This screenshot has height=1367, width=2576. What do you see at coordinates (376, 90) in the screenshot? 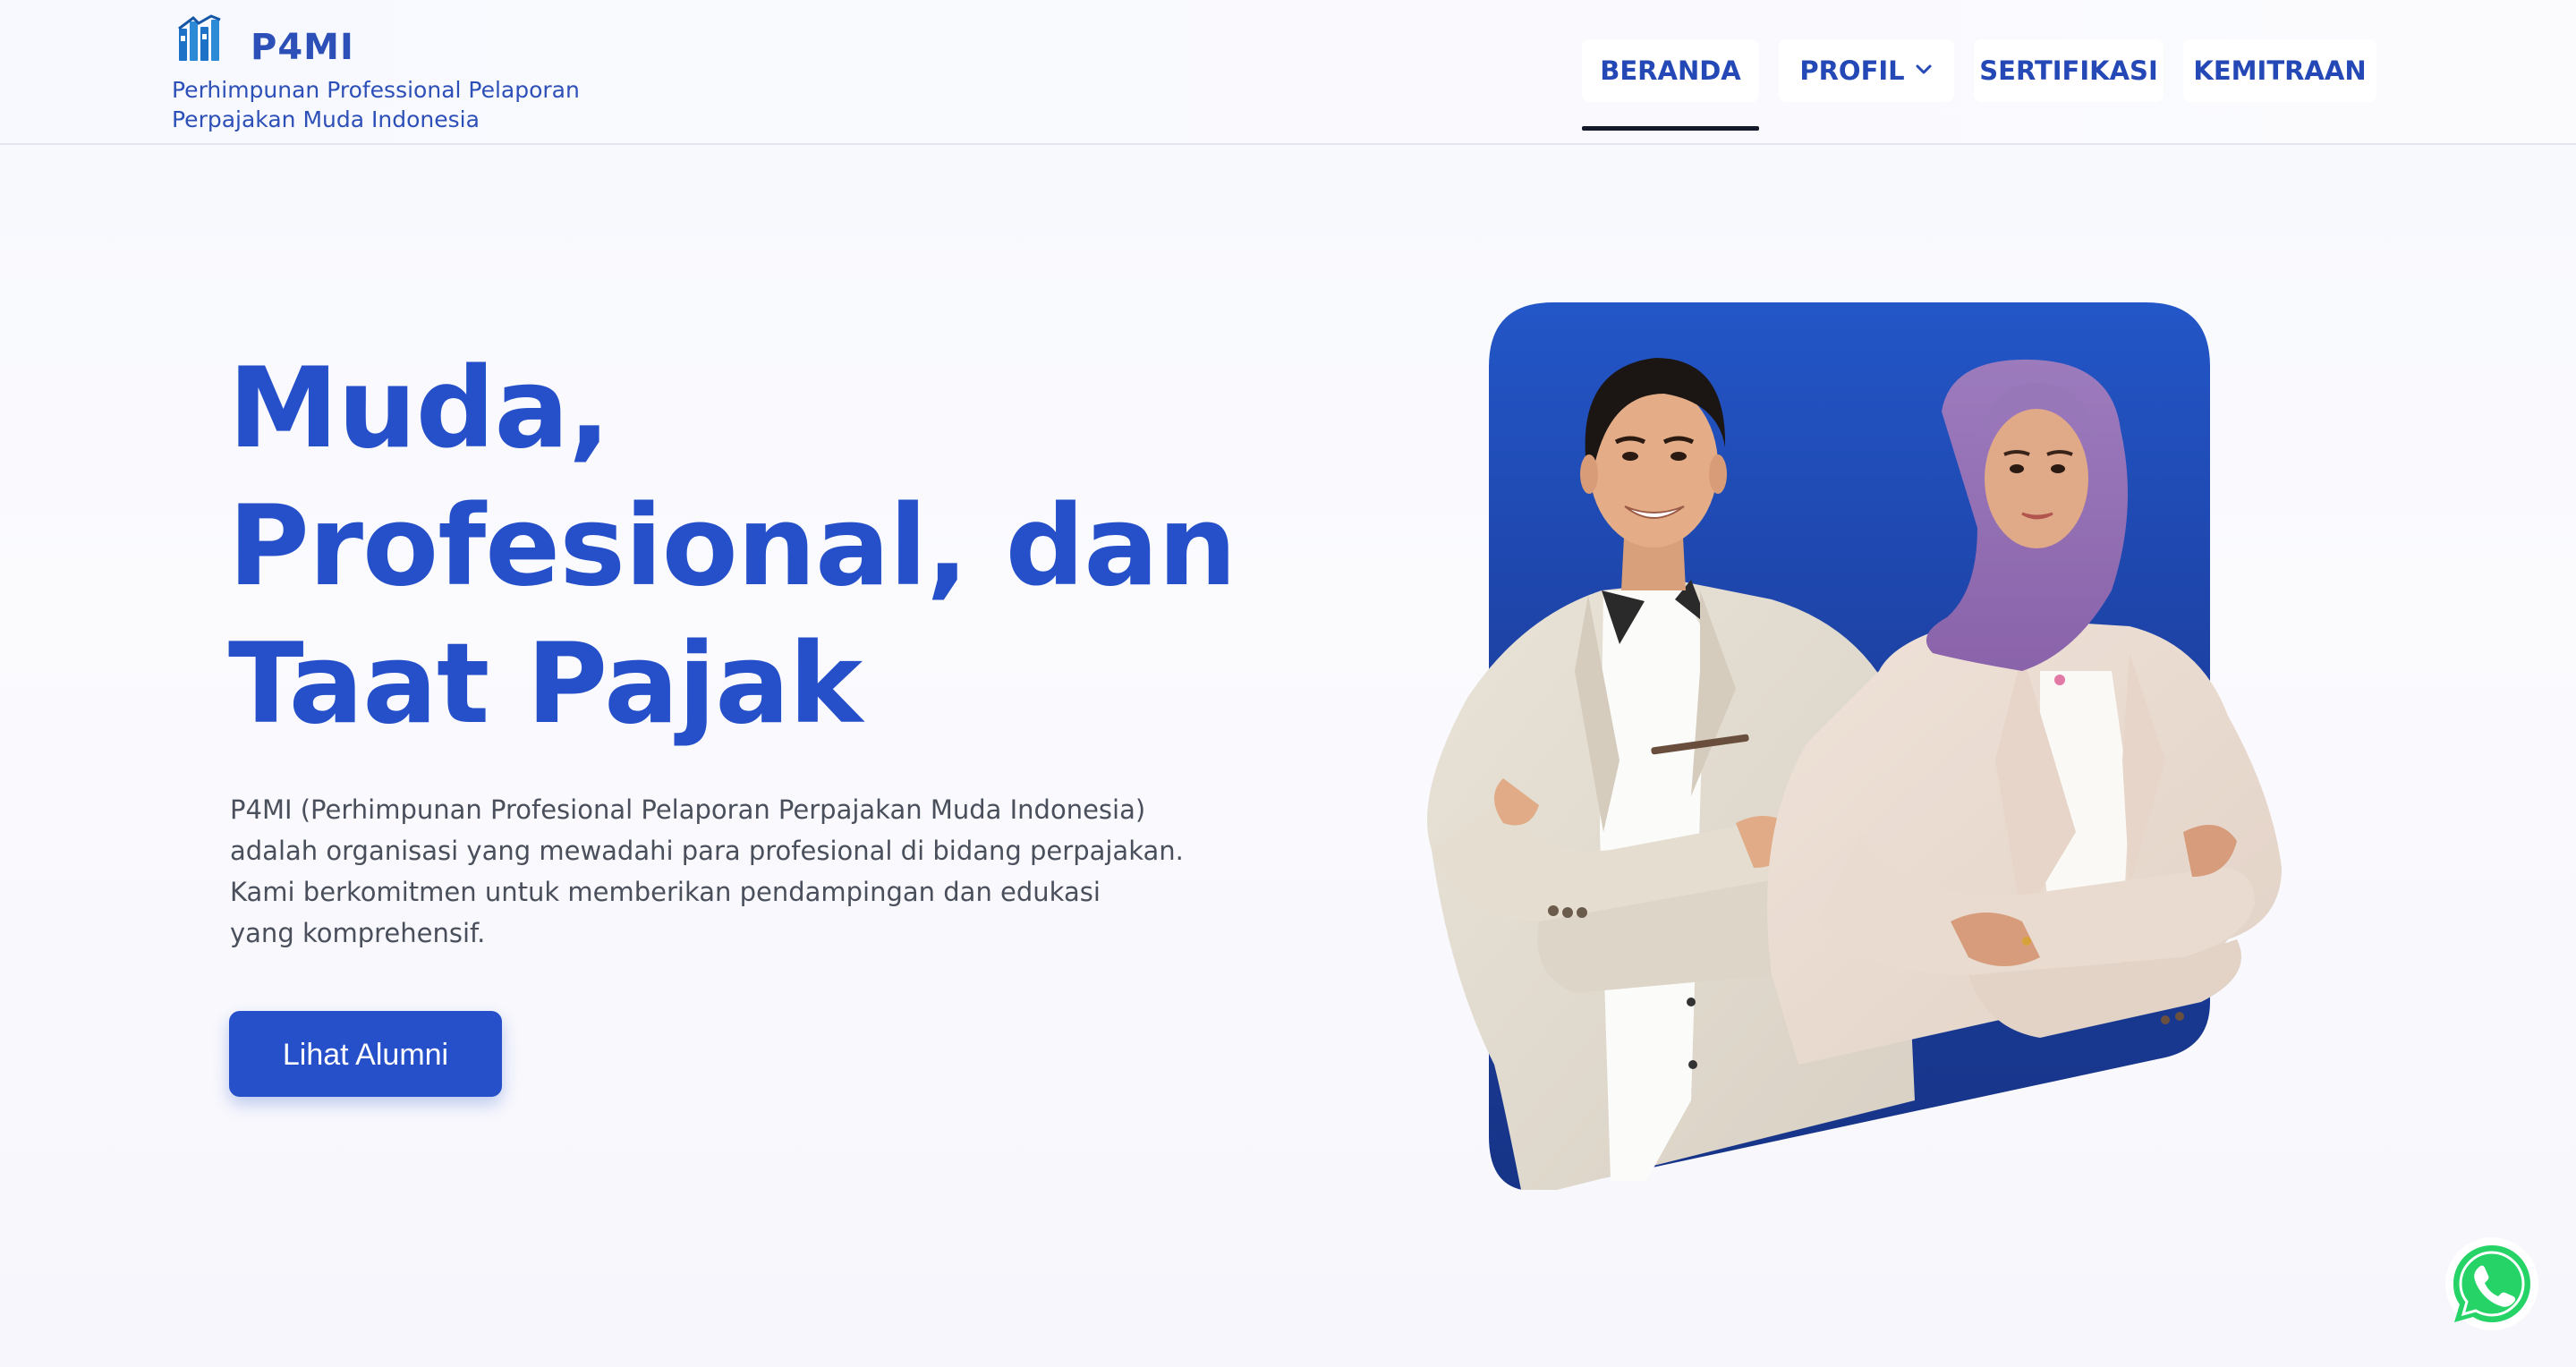
I see `brand-subtitle-line: Perhimpunan Professional Pelaporan` at bounding box center [376, 90].